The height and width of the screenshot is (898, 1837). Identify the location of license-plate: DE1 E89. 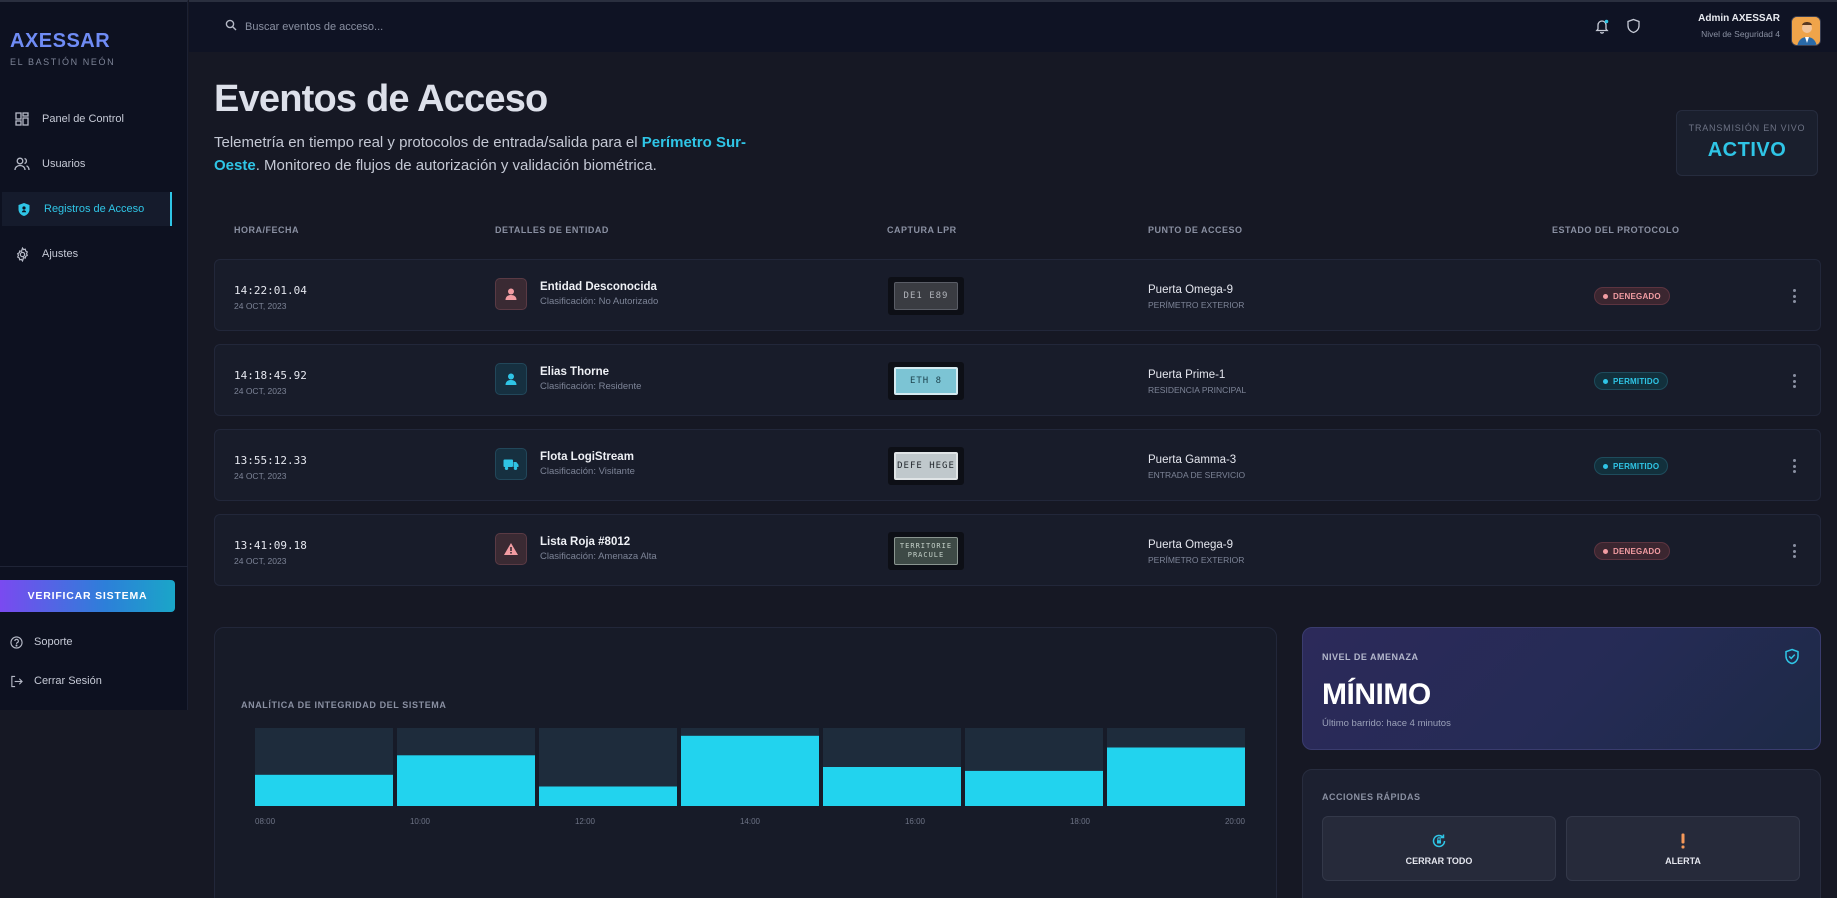
(926, 296).